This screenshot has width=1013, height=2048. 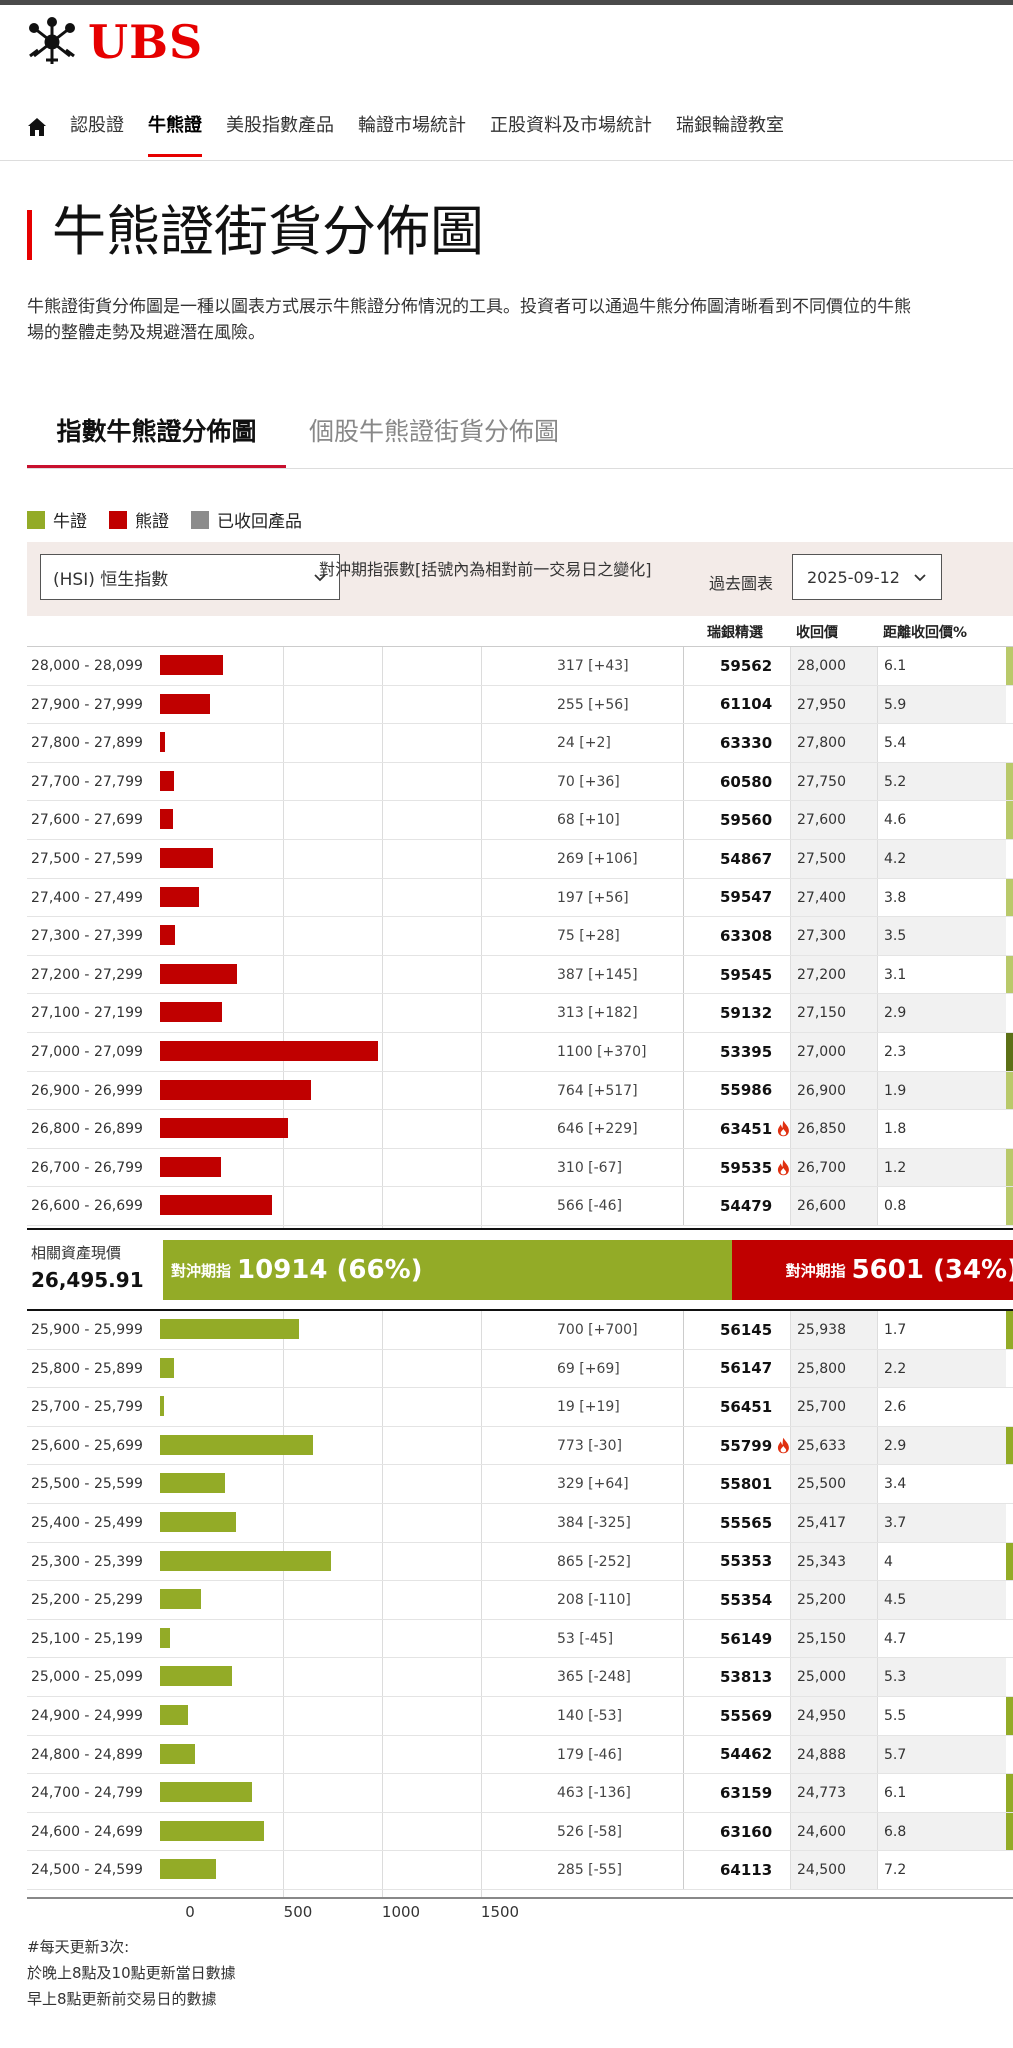 What do you see at coordinates (746, 1051) in the screenshot?
I see `product-code-text: 53395` at bounding box center [746, 1051].